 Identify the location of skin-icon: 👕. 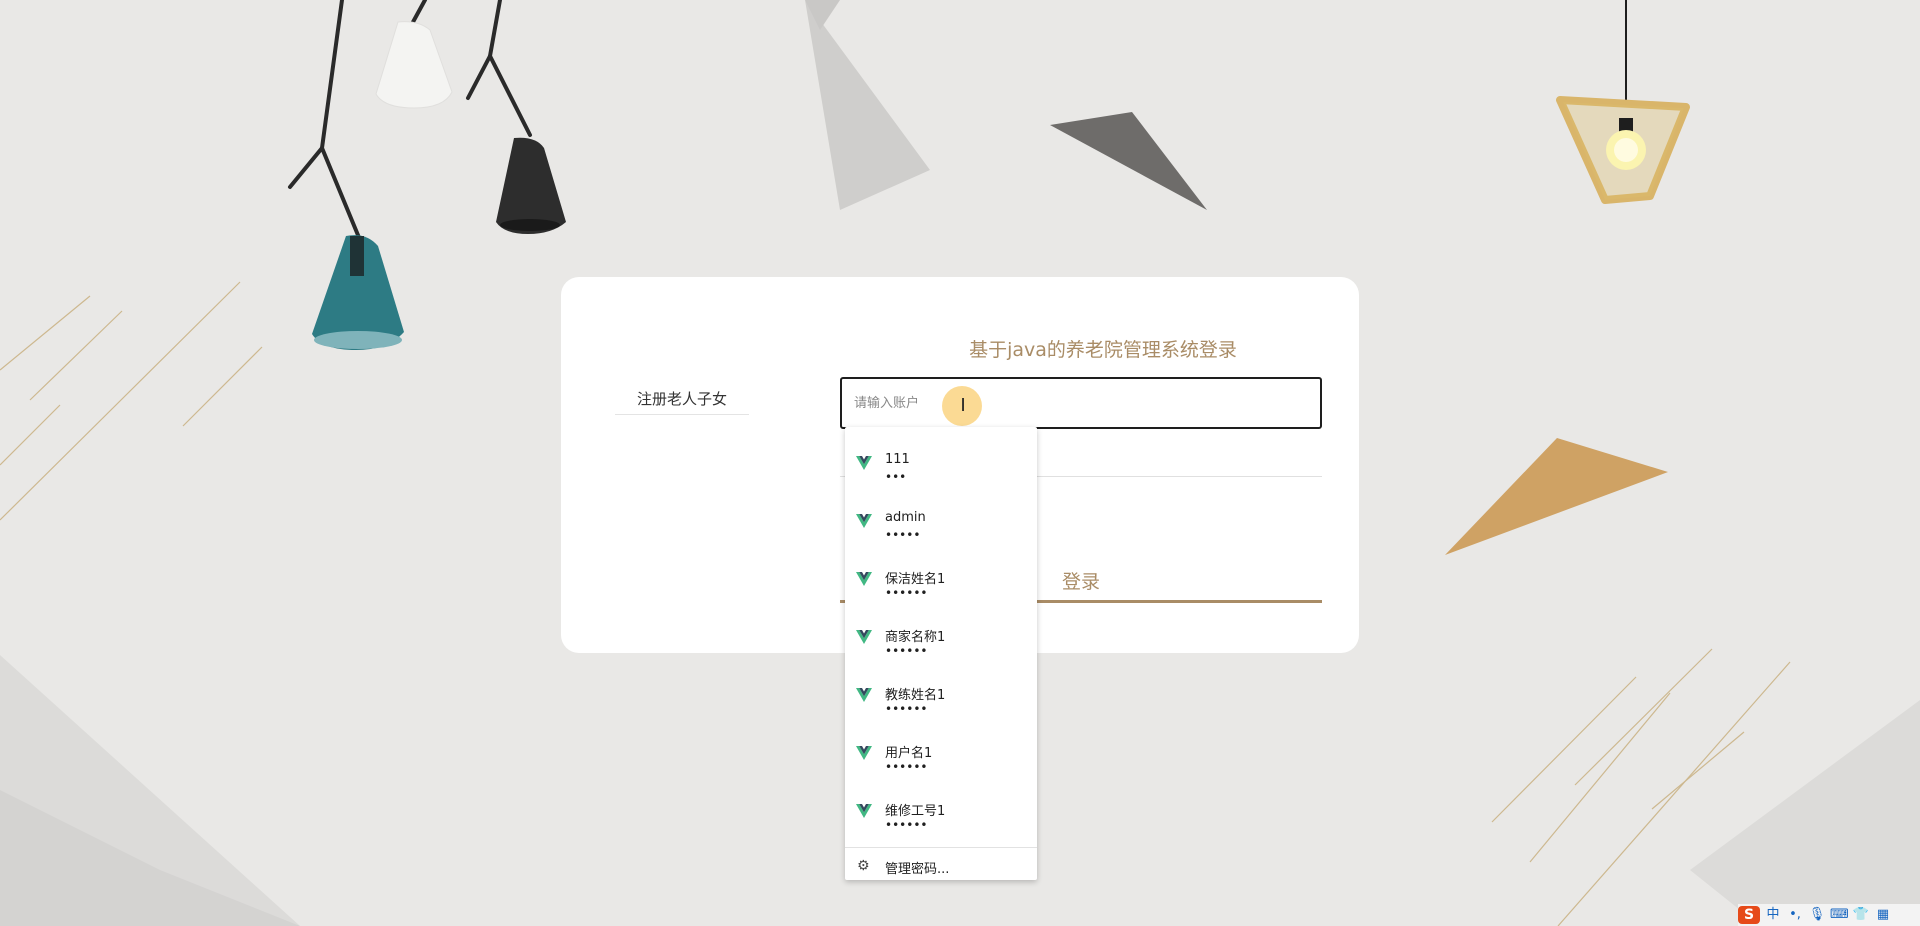
(1861, 915).